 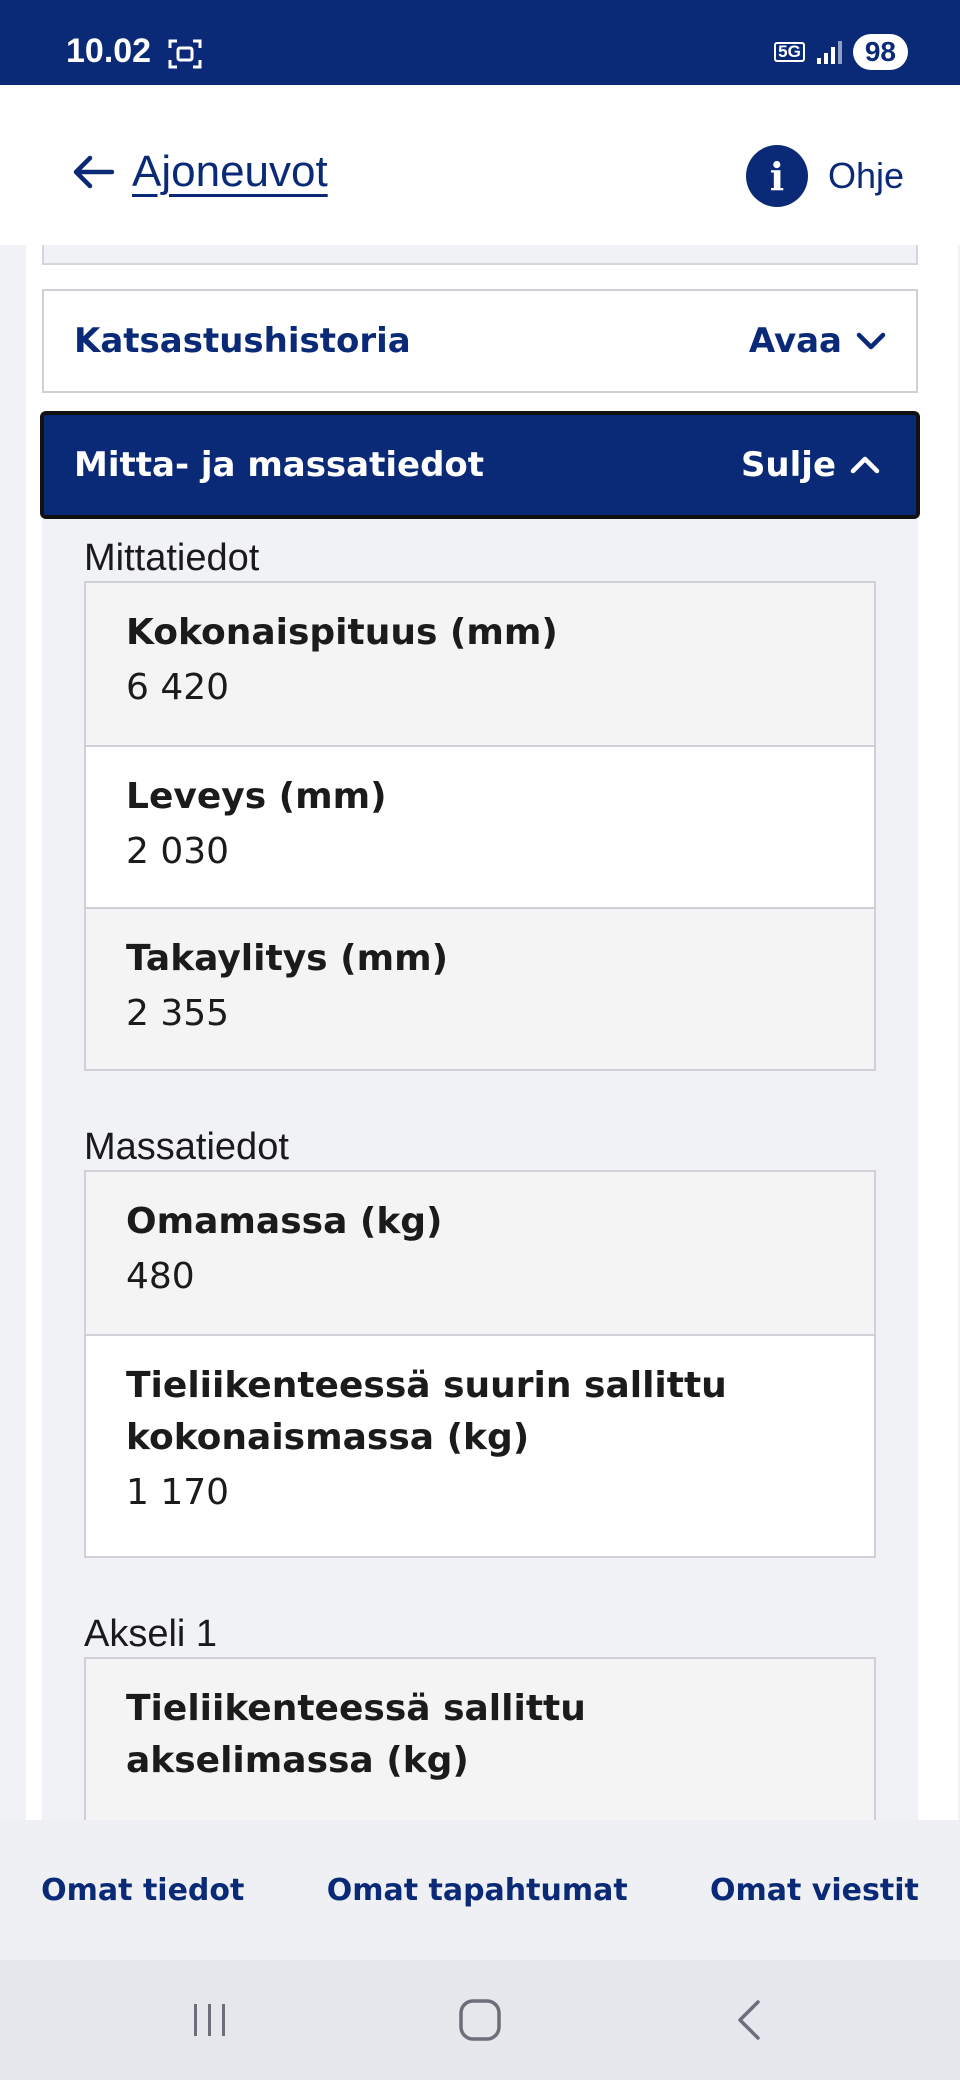 I want to click on back-nav-icon, so click(x=750, y=2020).